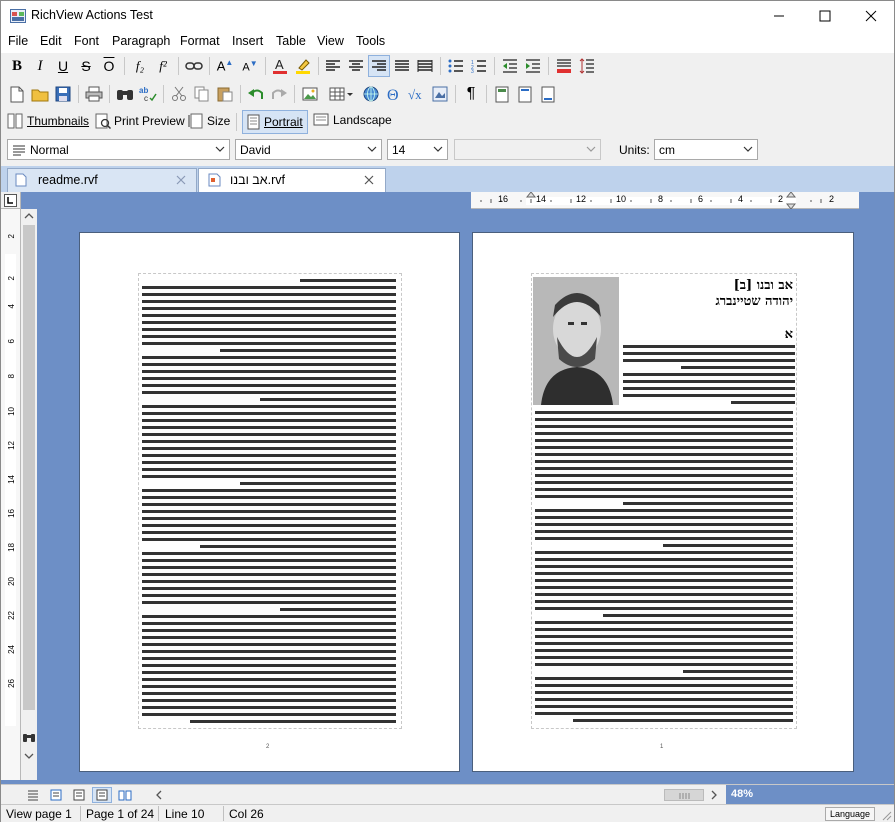  What do you see at coordinates (102, 795) in the screenshot?
I see `page-view-button` at bounding box center [102, 795].